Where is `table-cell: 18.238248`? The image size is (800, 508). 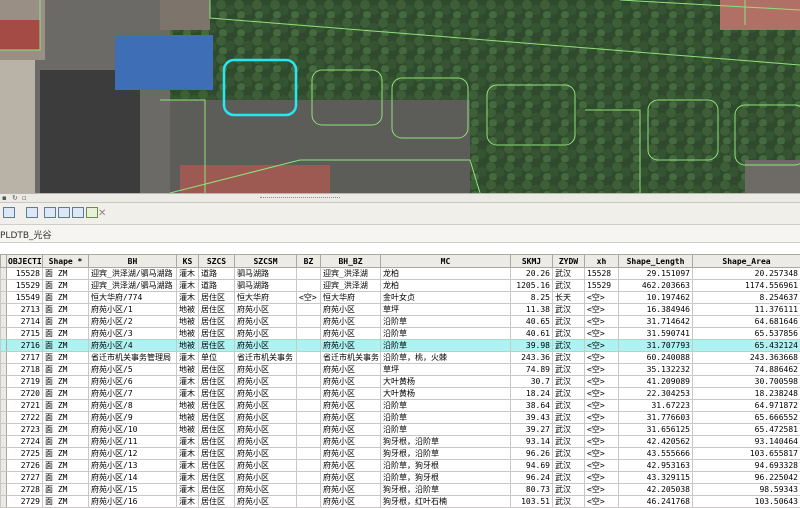 table-cell: 18.238248 is located at coordinates (746, 394).